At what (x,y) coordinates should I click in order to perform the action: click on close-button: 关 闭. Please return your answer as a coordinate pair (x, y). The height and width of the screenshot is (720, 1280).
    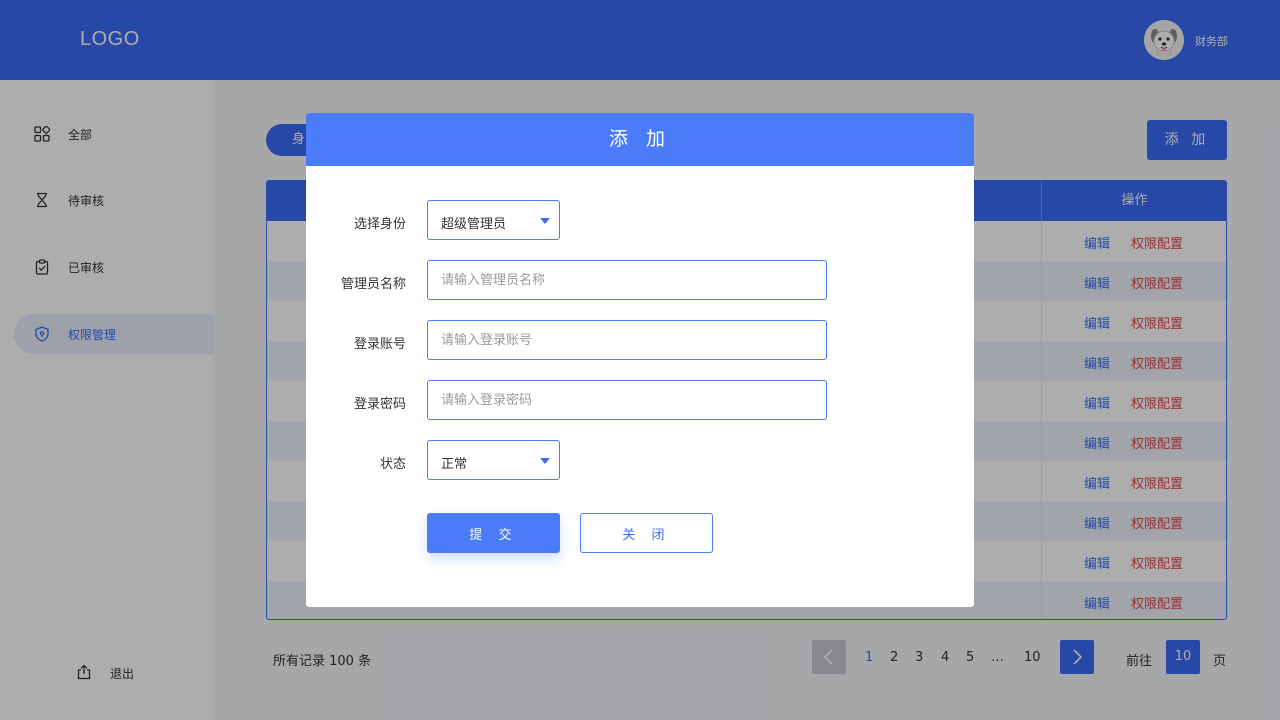
    Looking at the image, I should click on (646, 533).